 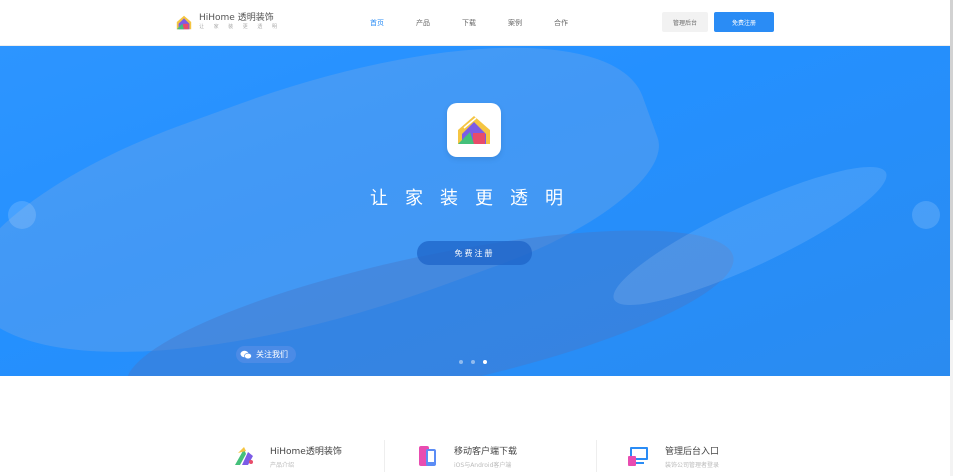 I want to click on carousel-next-arrow, so click(x=926, y=215).